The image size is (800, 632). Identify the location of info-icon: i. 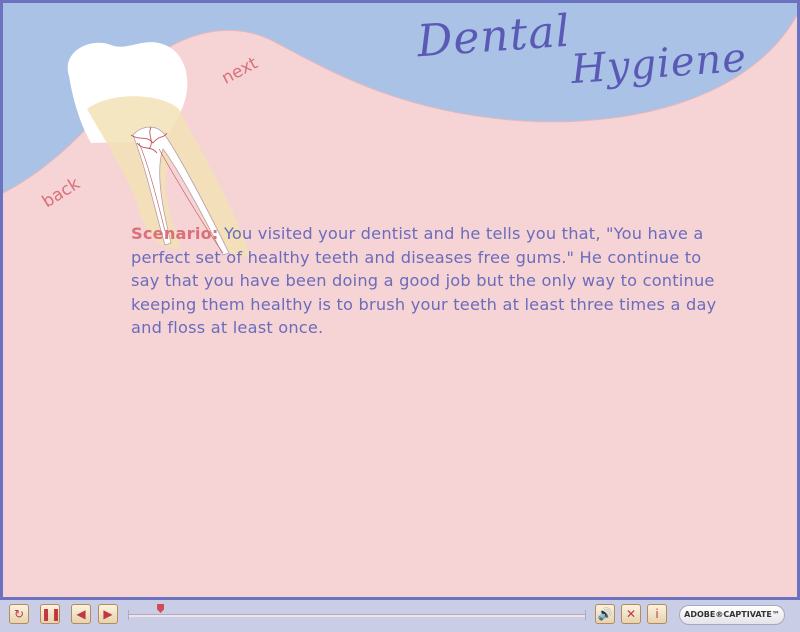
(657, 614).